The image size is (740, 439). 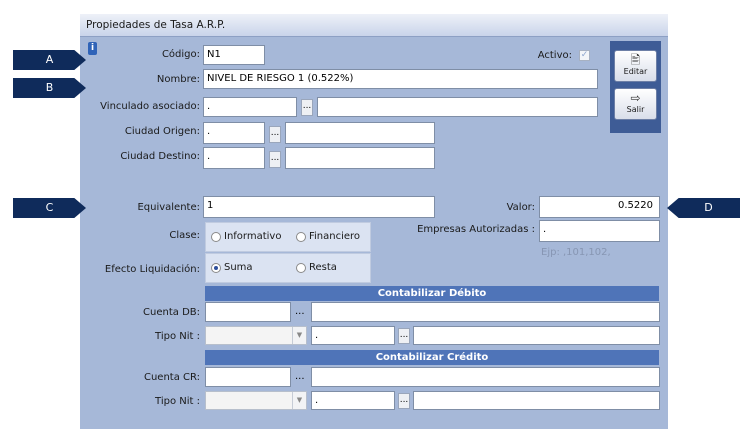 What do you see at coordinates (234, 55) in the screenshot?
I see `codigo-input: N1` at bounding box center [234, 55].